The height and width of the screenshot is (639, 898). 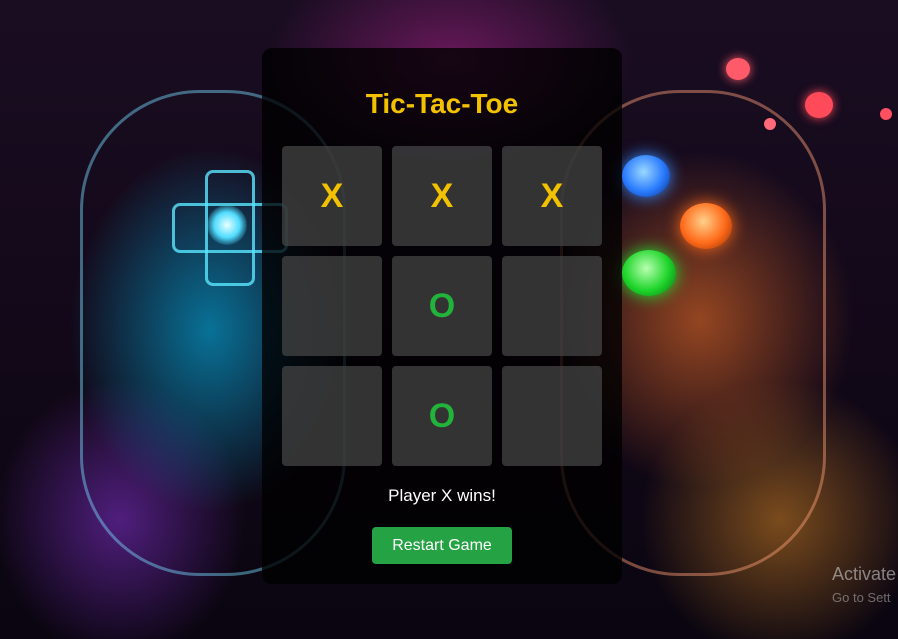 I want to click on board-cell-4: O, so click(x=442, y=306).